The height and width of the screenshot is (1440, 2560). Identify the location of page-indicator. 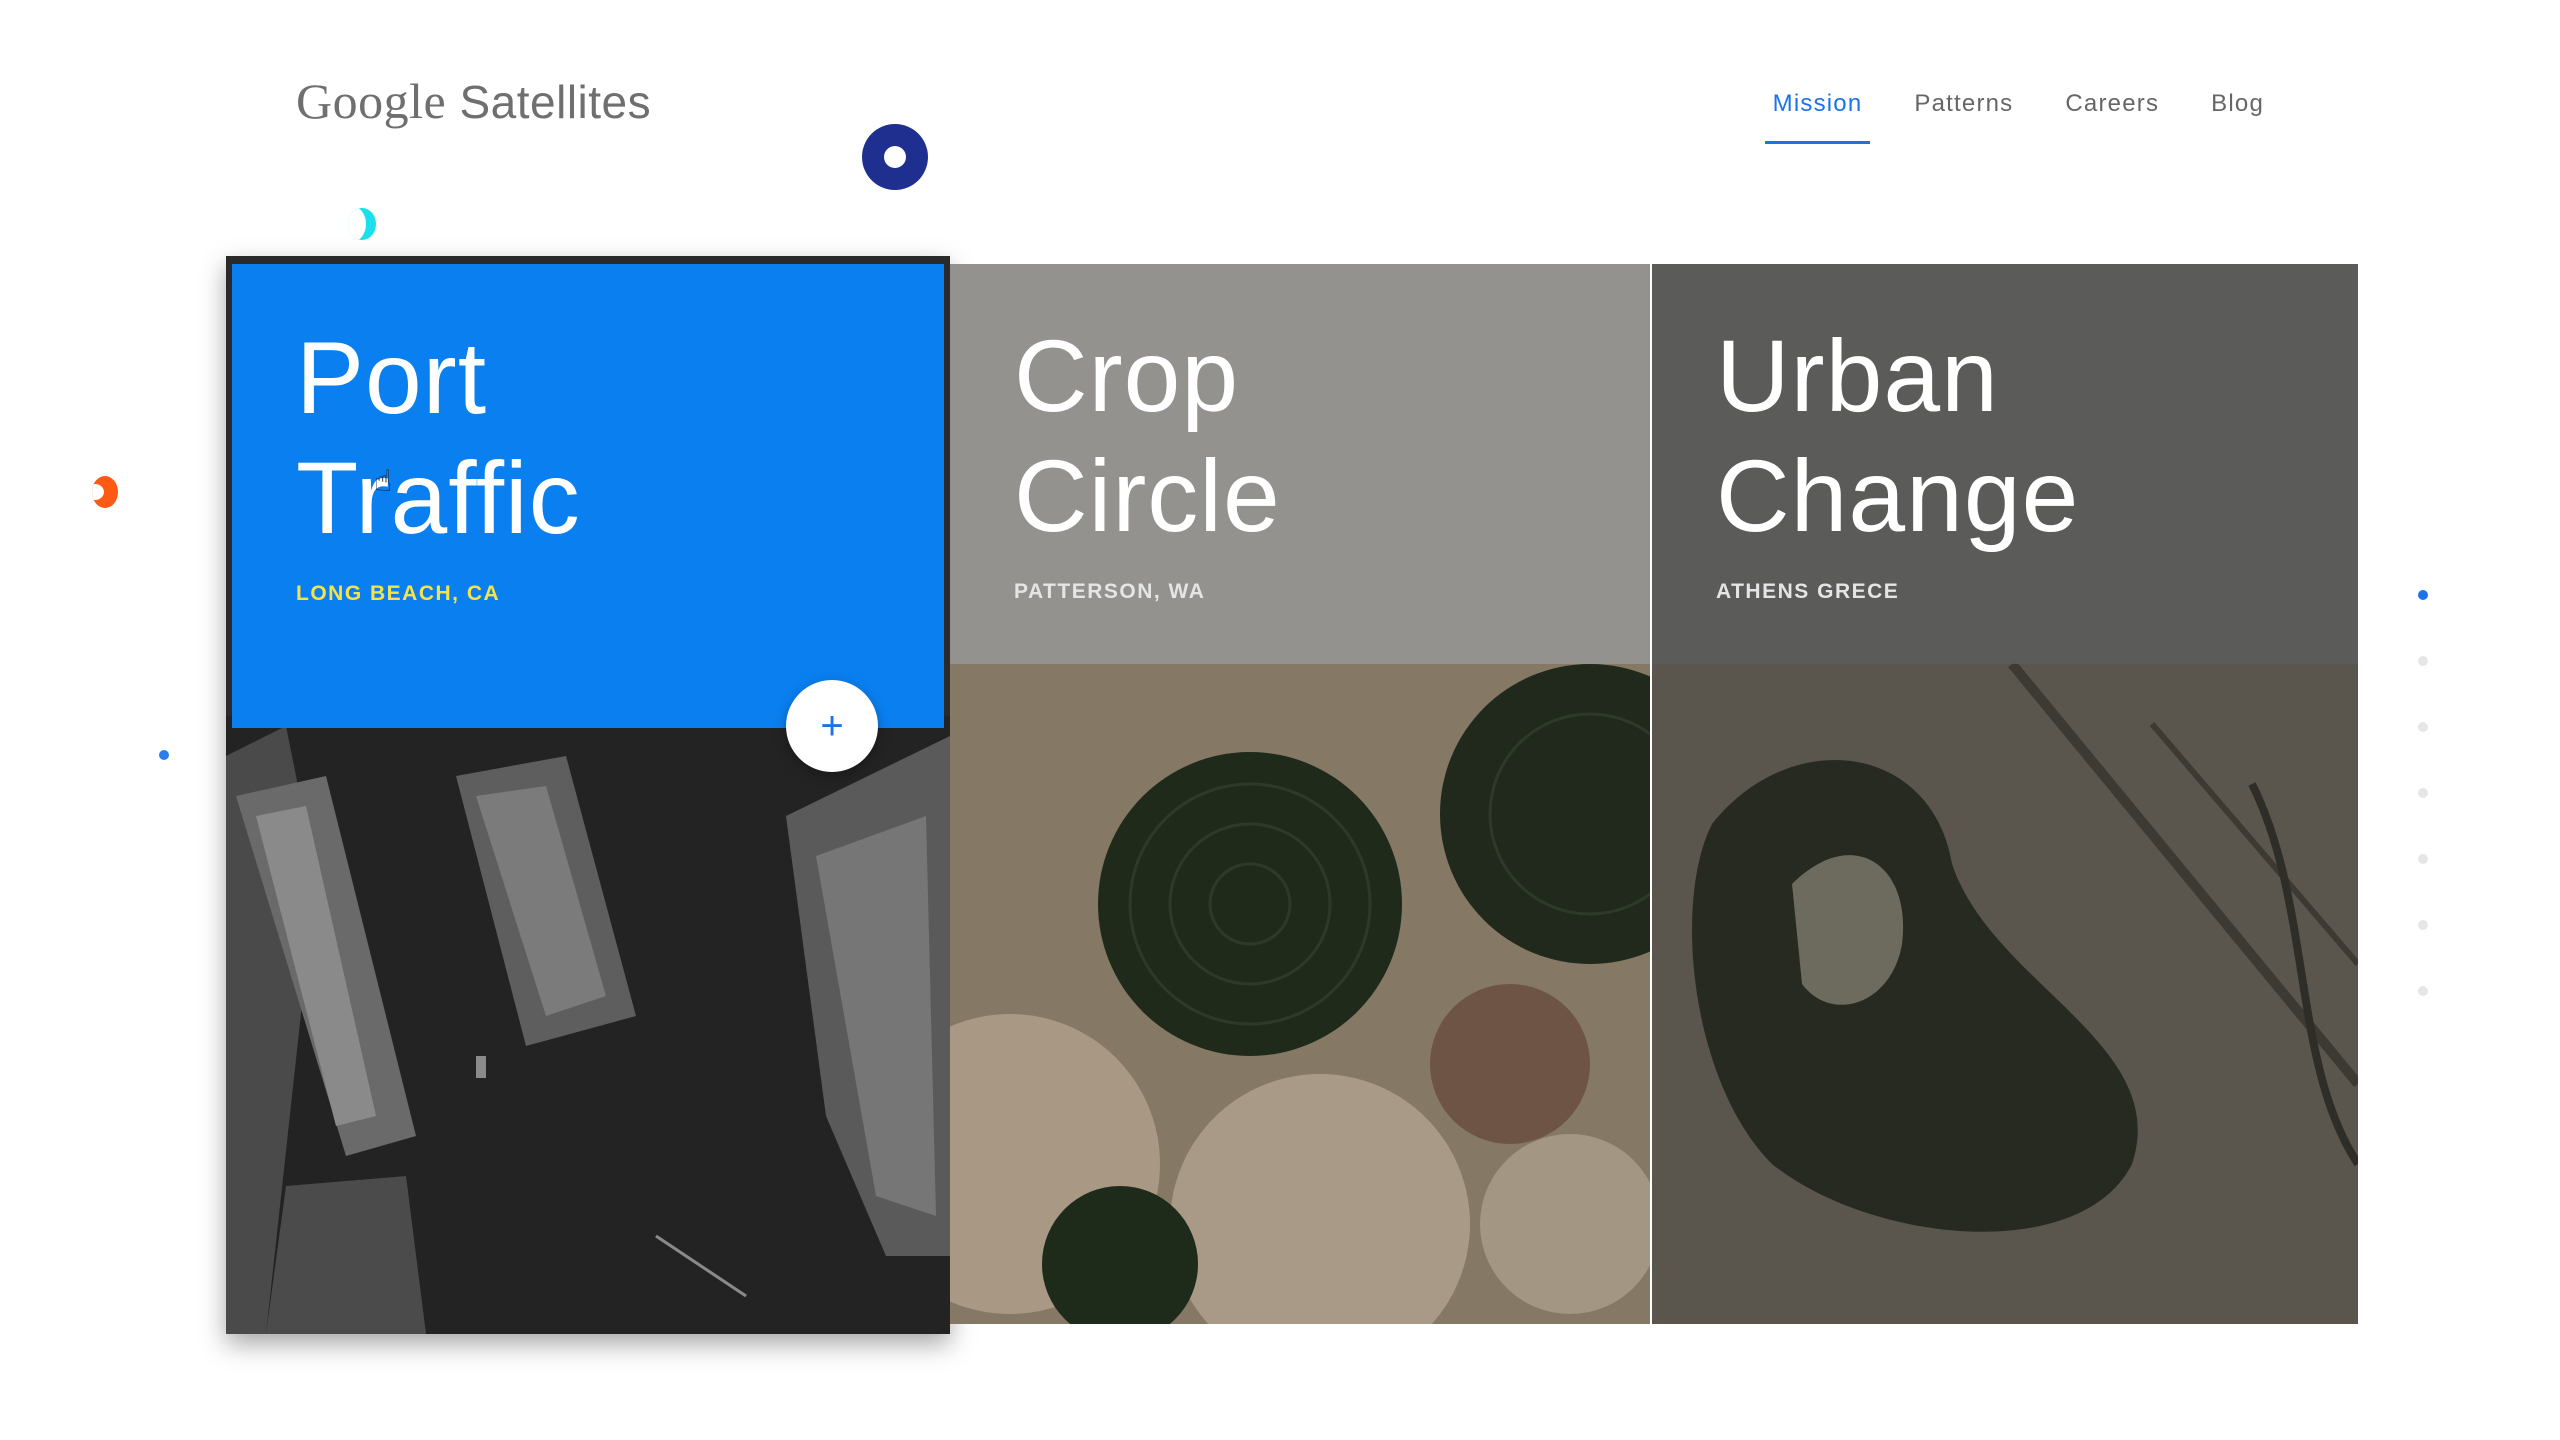
(2424, 821).